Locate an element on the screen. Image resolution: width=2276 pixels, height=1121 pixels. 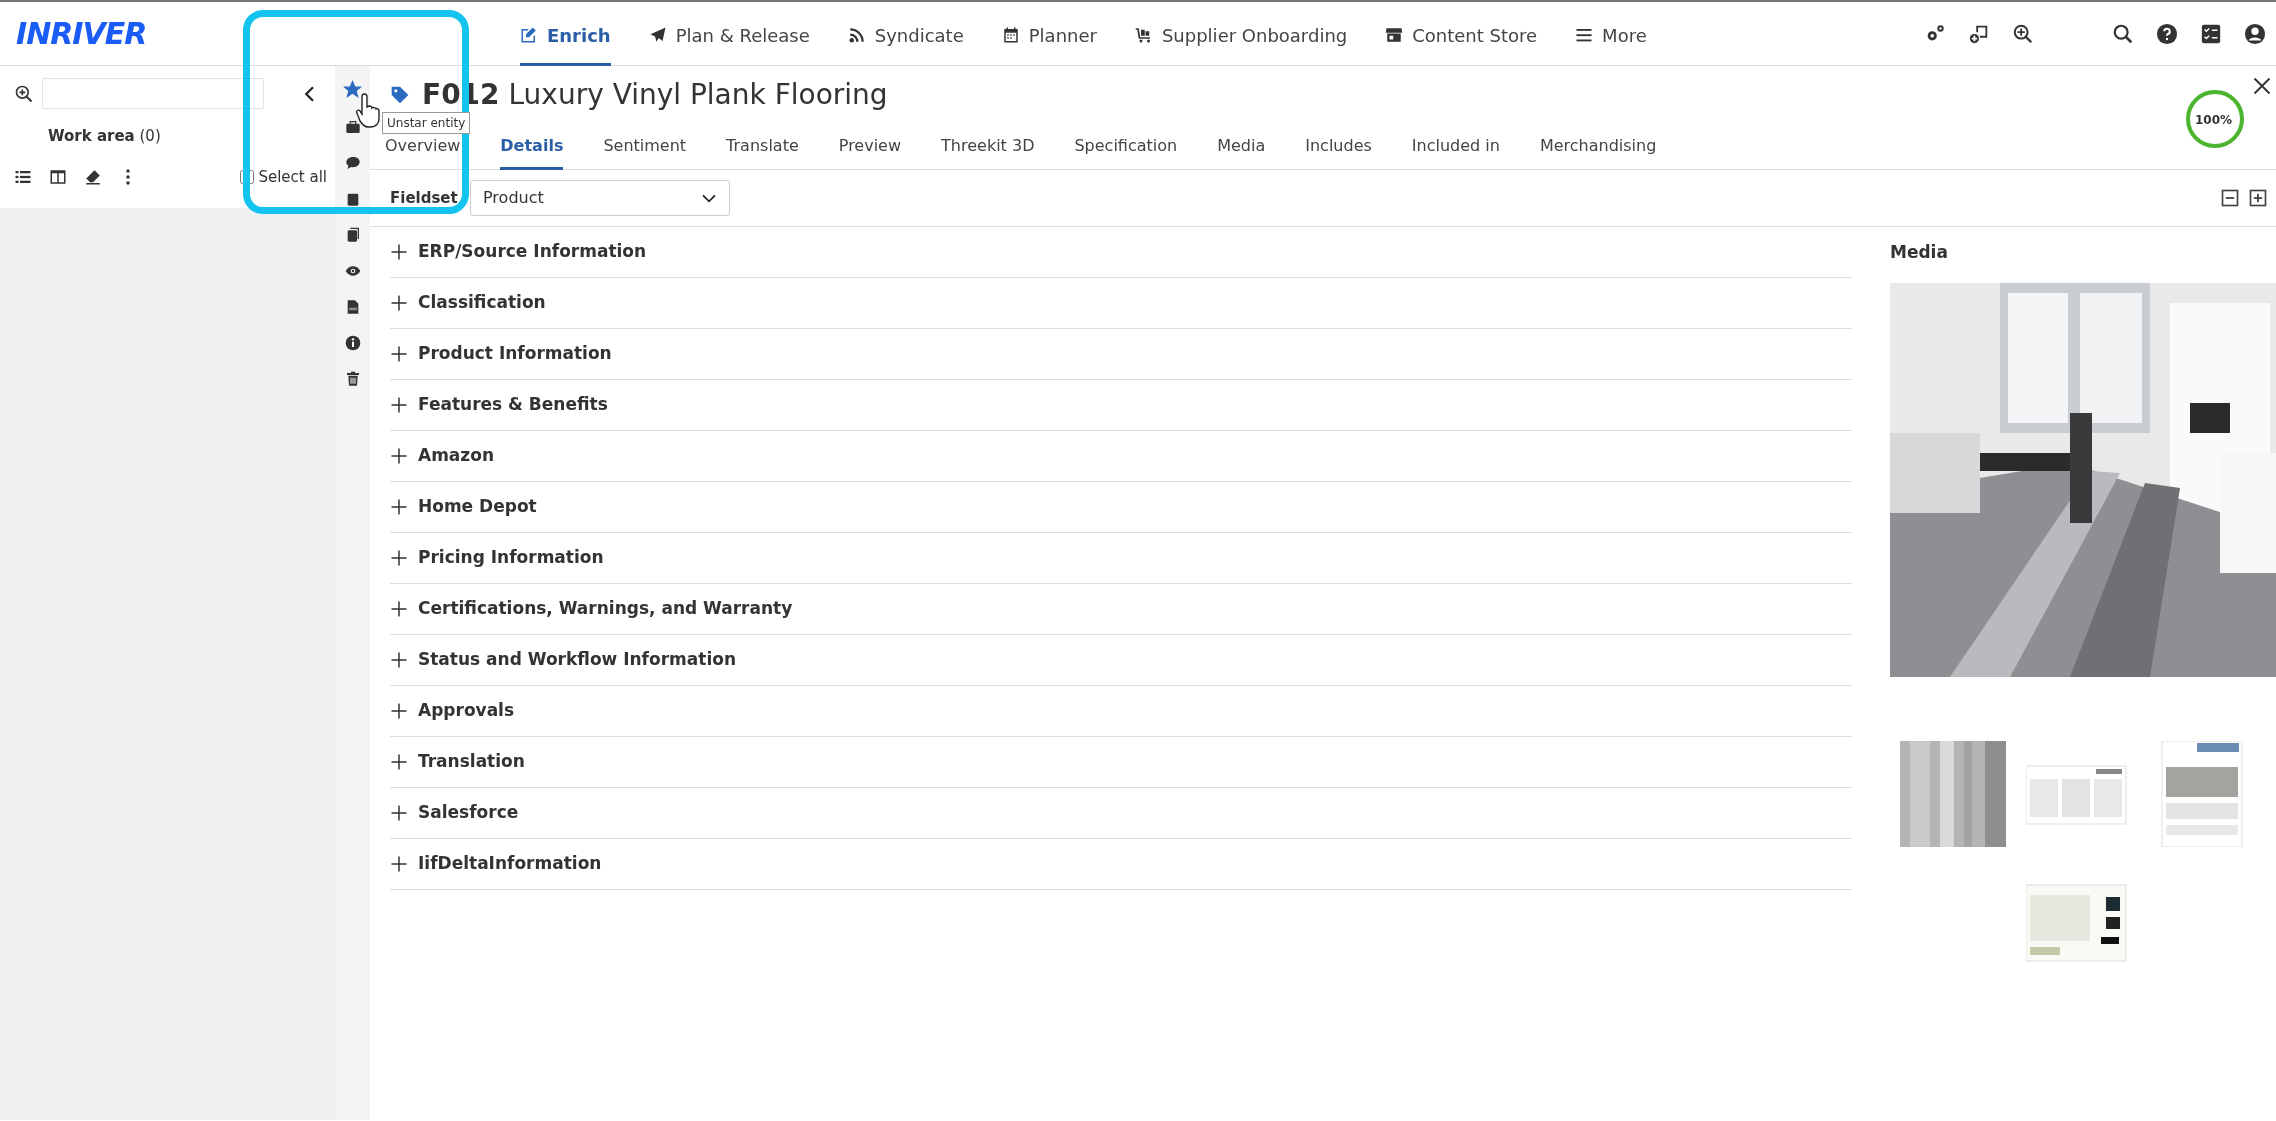
section-header: Product Information is located at coordinates (1121, 354).